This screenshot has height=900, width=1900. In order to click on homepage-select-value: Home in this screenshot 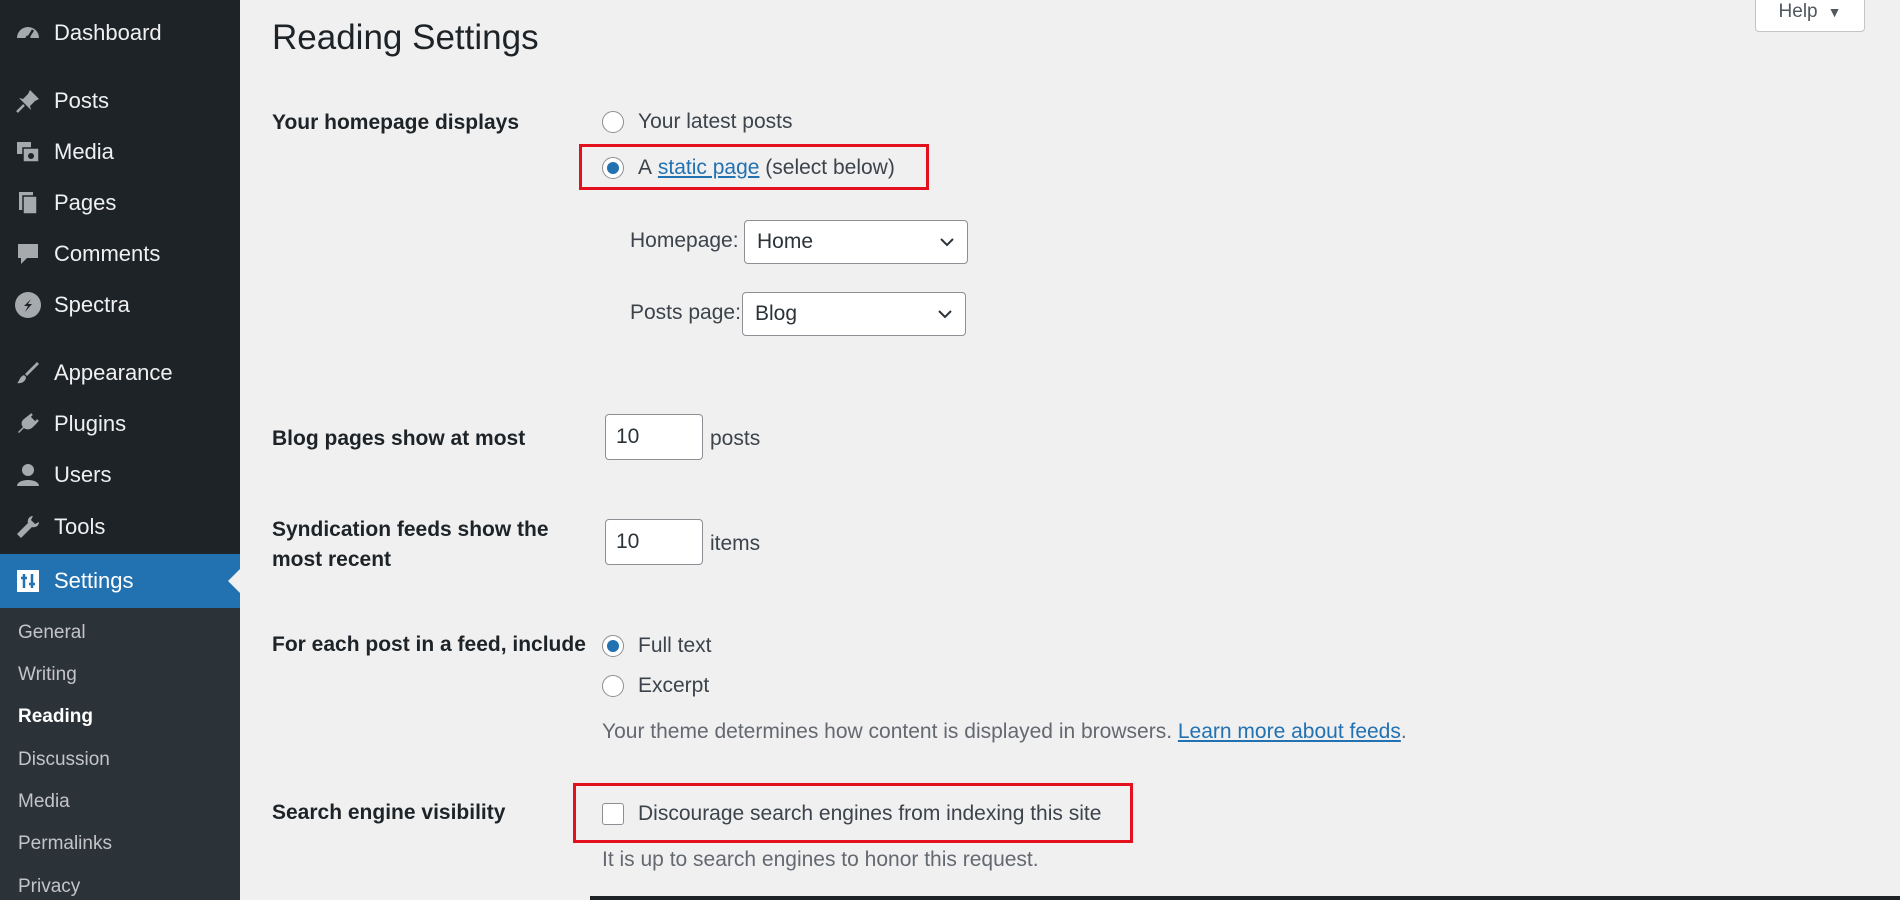, I will do `click(785, 241)`.